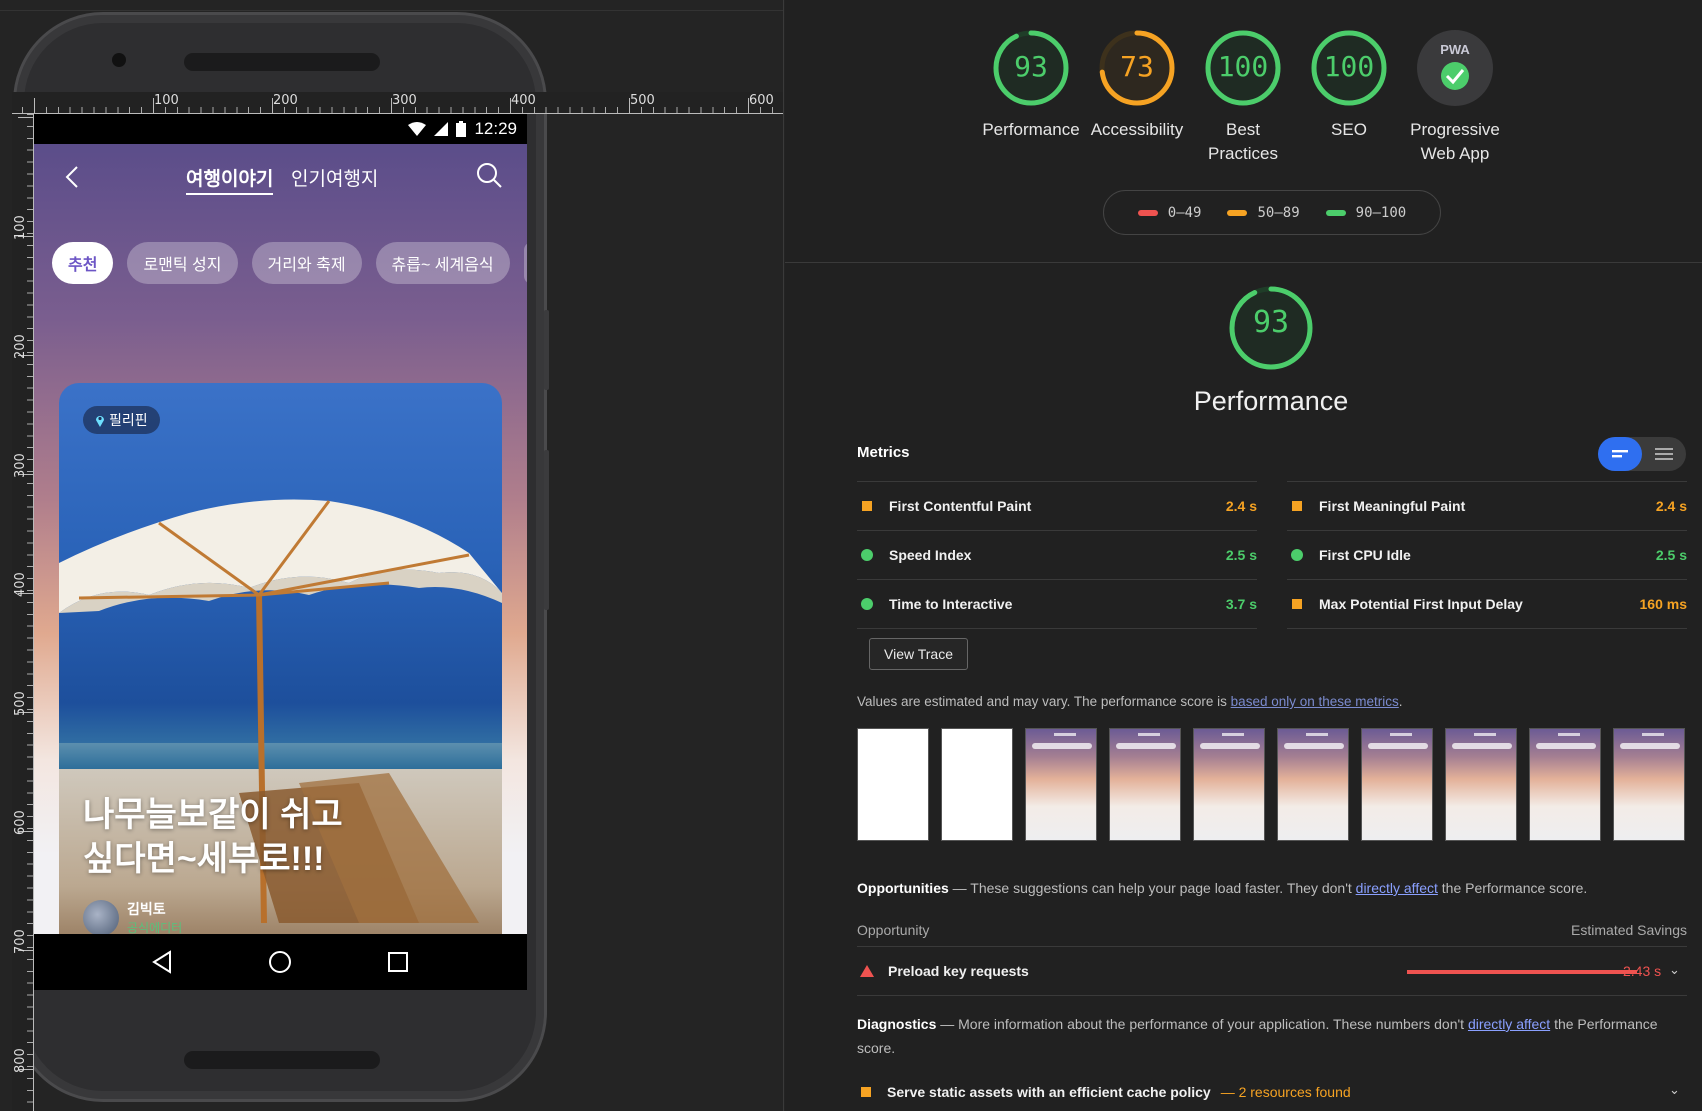 The width and height of the screenshot is (1702, 1111). Describe the element at coordinates (1031, 66) in the screenshot. I see `score-performance: 93` at that location.